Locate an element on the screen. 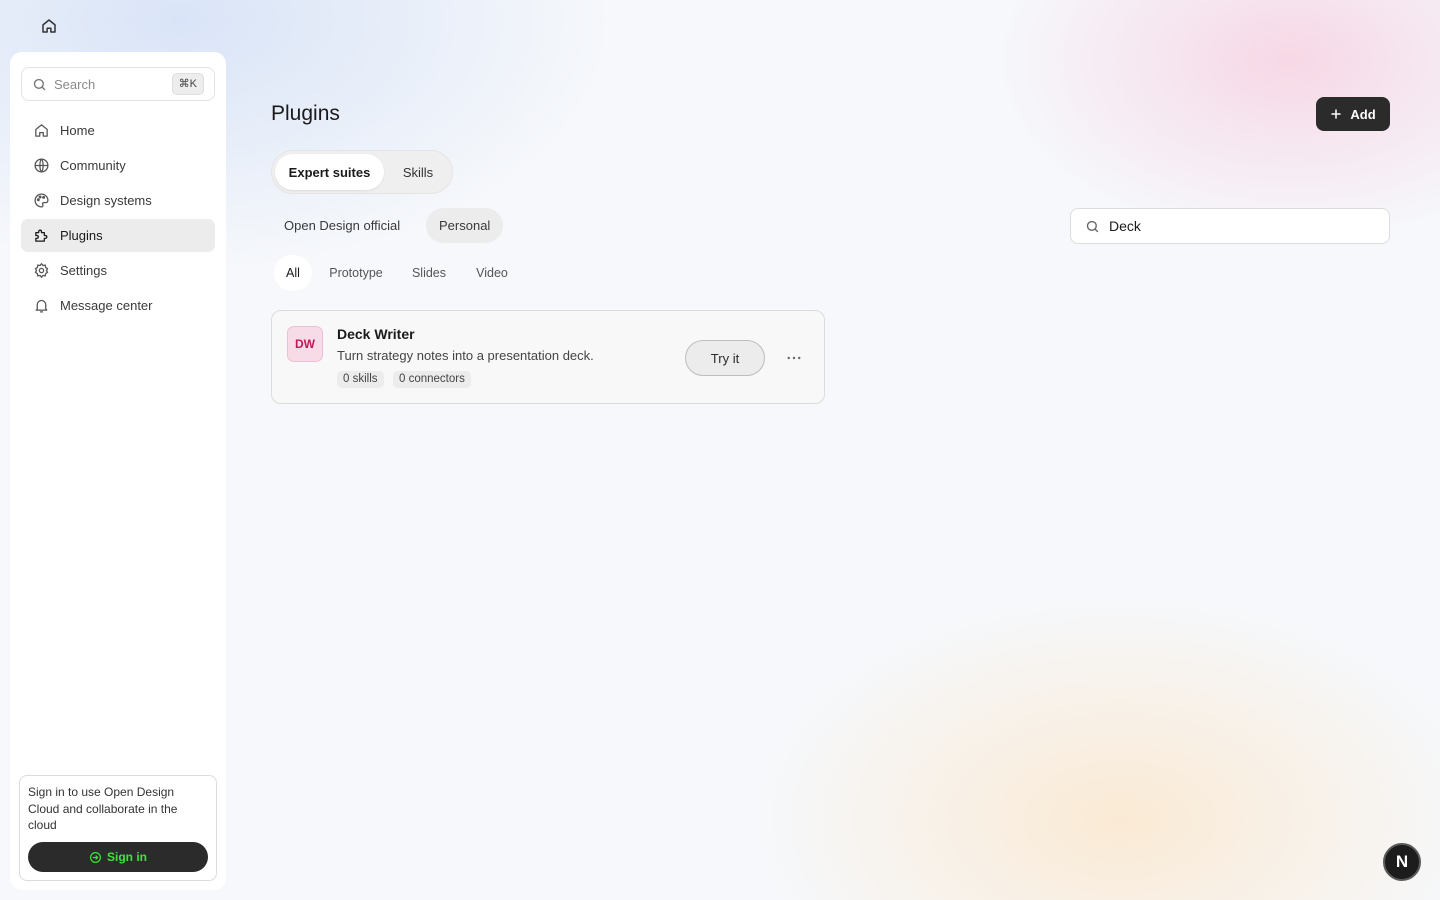 The height and width of the screenshot is (900, 1440). filter-personal: Personal is located at coordinates (464, 225).